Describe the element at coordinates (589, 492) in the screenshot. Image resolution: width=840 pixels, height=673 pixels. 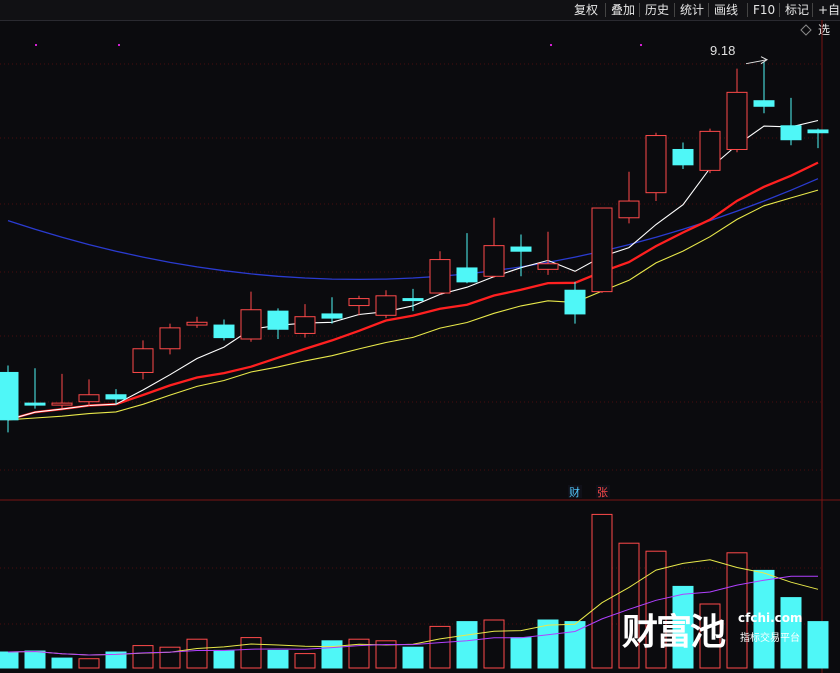
I see `event-flags: 财张` at that location.